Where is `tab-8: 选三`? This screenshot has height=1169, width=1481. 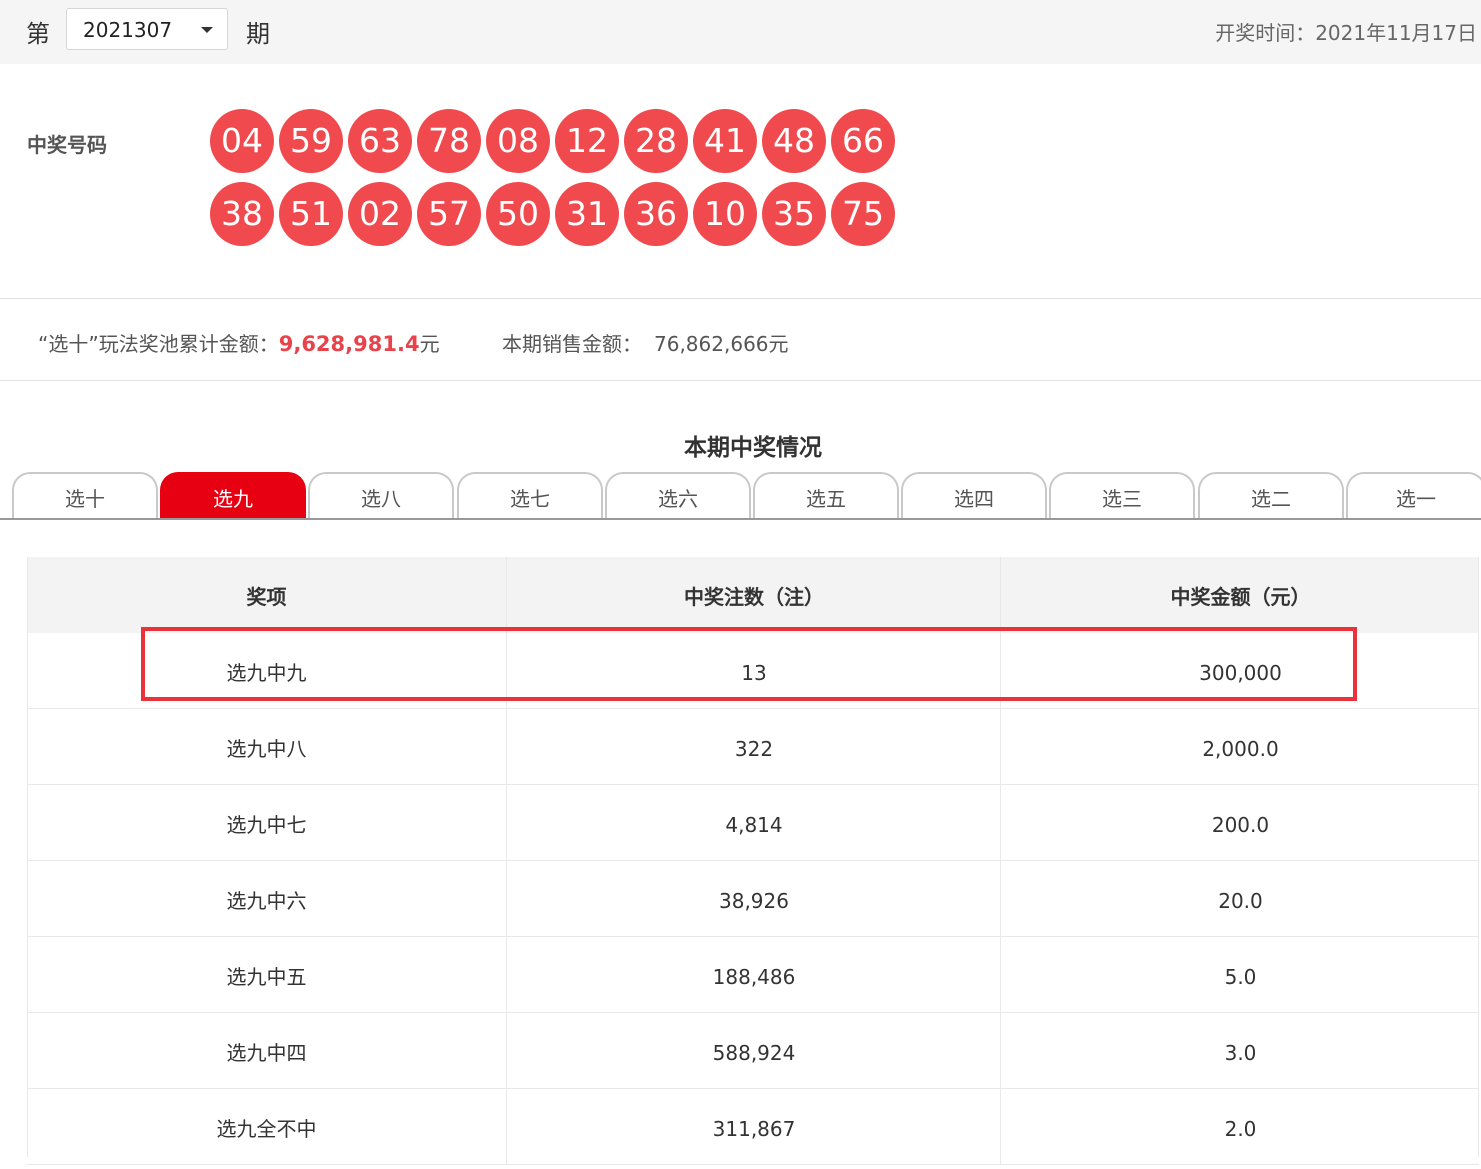
tab-8: 选三 is located at coordinates (1122, 495).